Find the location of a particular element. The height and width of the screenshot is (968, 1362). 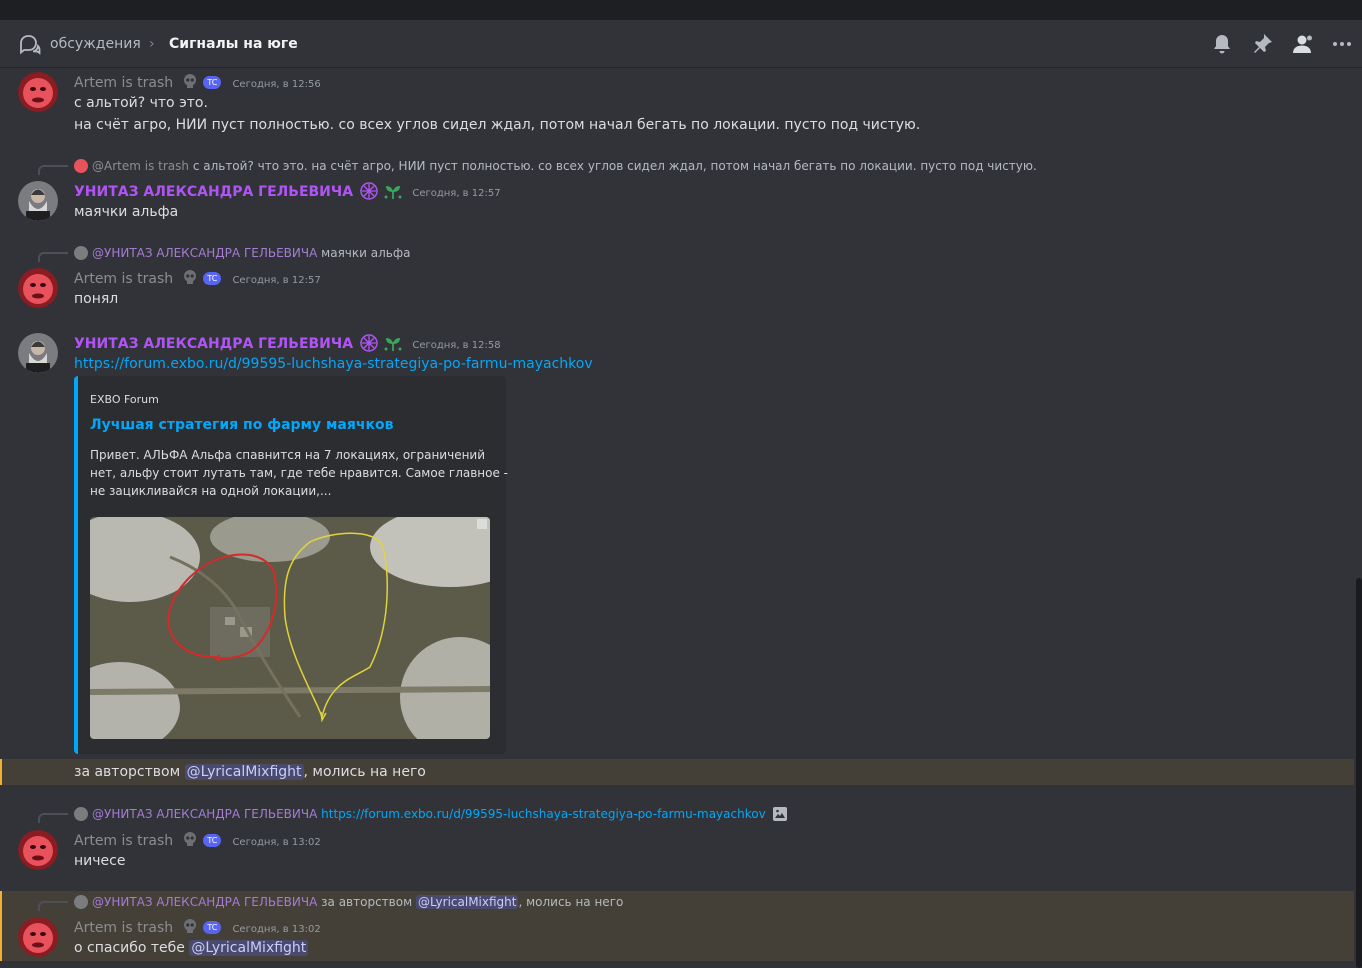

image-icon is located at coordinates (780, 814).